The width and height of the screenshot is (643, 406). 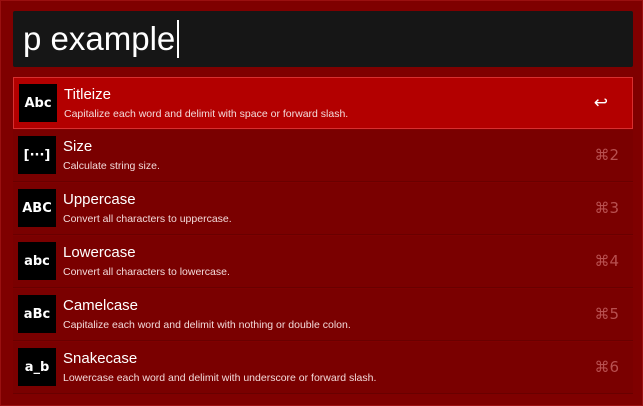 What do you see at coordinates (37, 261) in the screenshot?
I see `lowercase-icon: abc` at bounding box center [37, 261].